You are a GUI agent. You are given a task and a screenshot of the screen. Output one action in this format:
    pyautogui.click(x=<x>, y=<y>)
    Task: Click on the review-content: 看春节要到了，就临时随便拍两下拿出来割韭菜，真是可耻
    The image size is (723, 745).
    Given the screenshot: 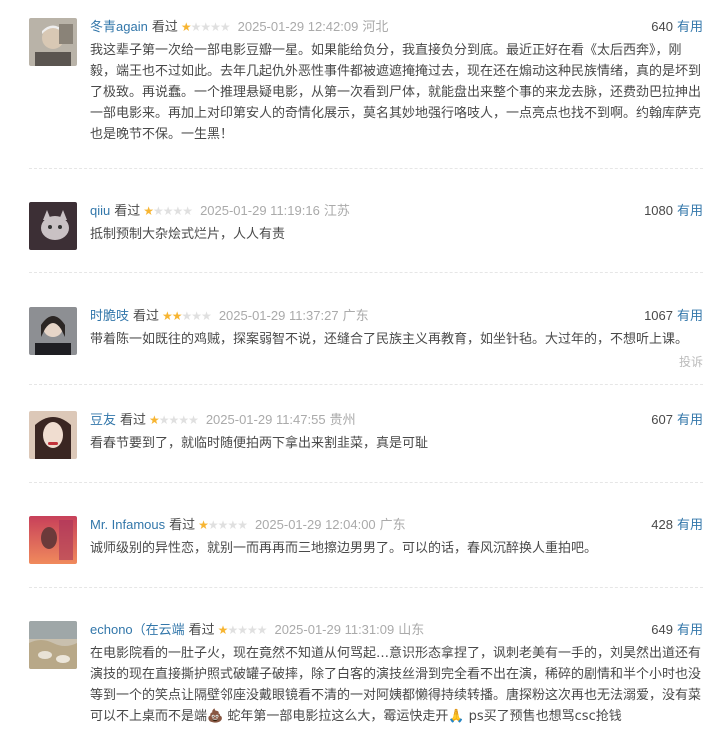 What is the action you would take?
    pyautogui.click(x=259, y=443)
    